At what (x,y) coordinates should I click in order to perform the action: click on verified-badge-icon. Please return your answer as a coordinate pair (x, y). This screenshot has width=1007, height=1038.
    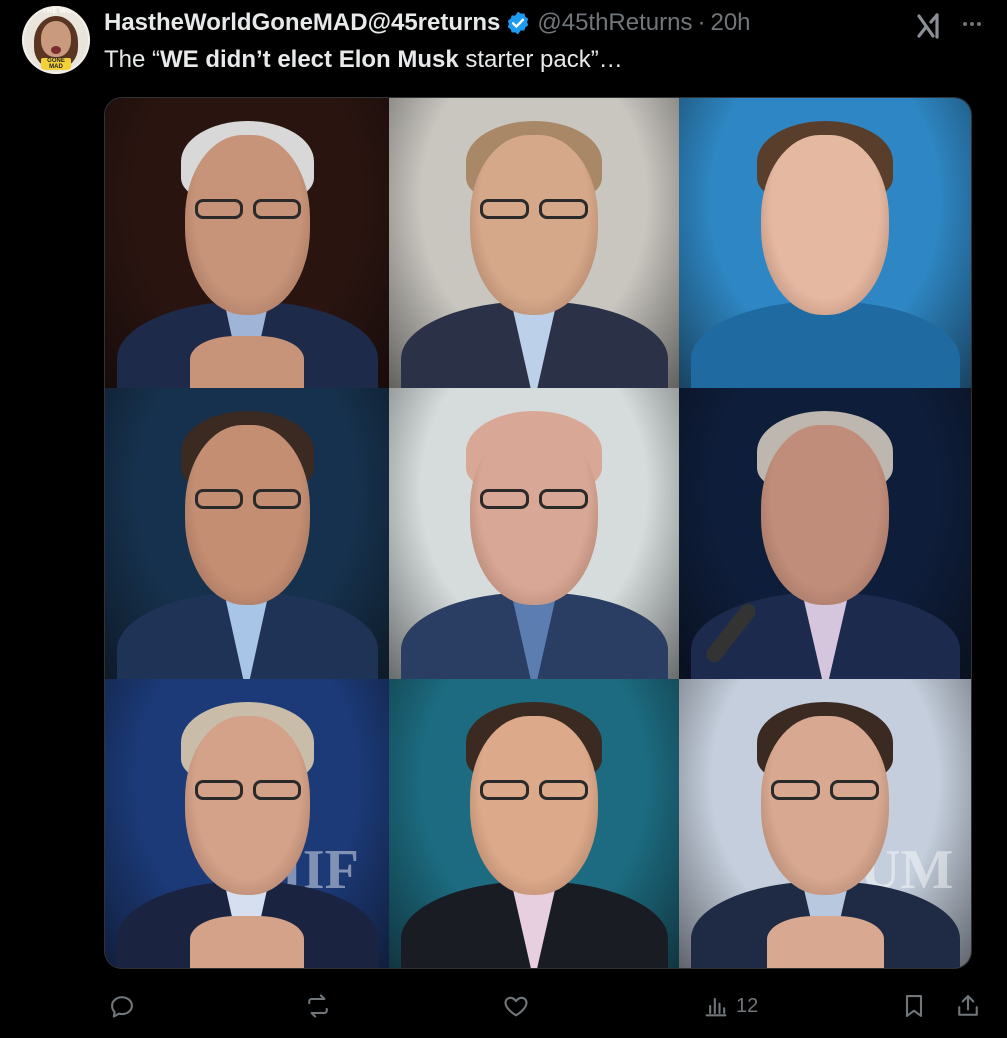
    Looking at the image, I should click on (518, 23).